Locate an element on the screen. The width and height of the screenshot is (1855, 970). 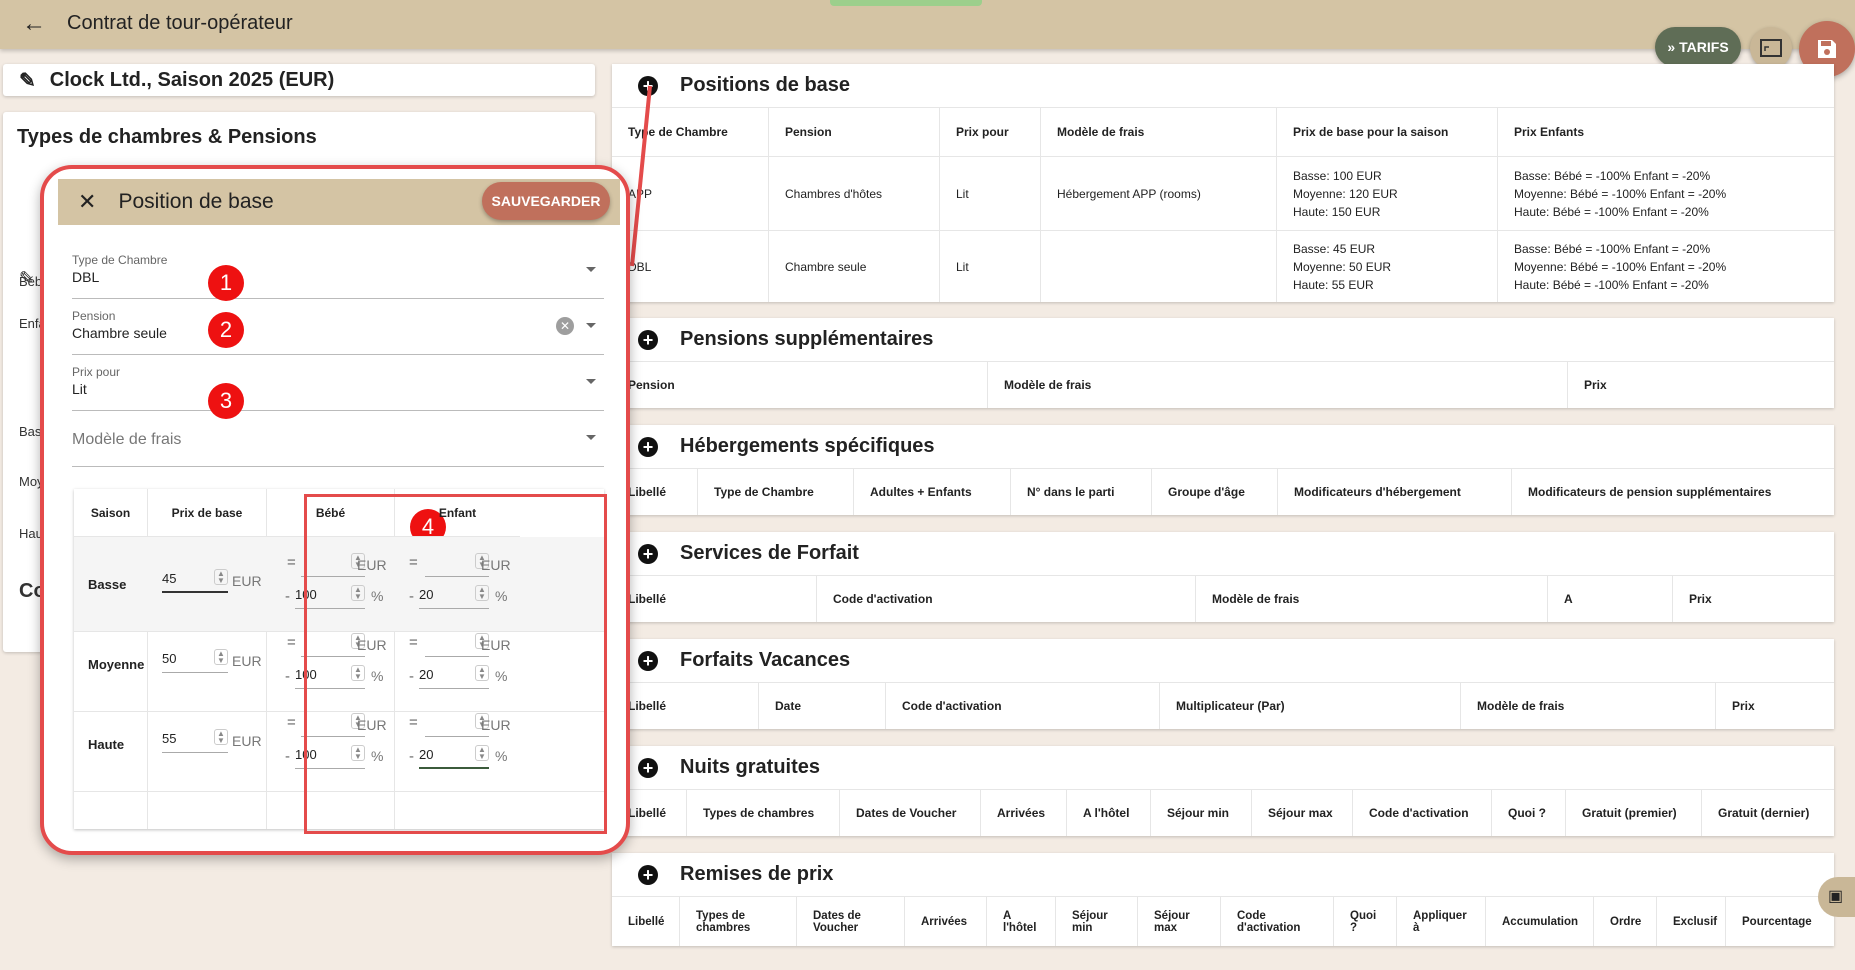
price-line: Moyenne: Bébé = -100% Enfant = -20% is located at coordinates (1620, 193).